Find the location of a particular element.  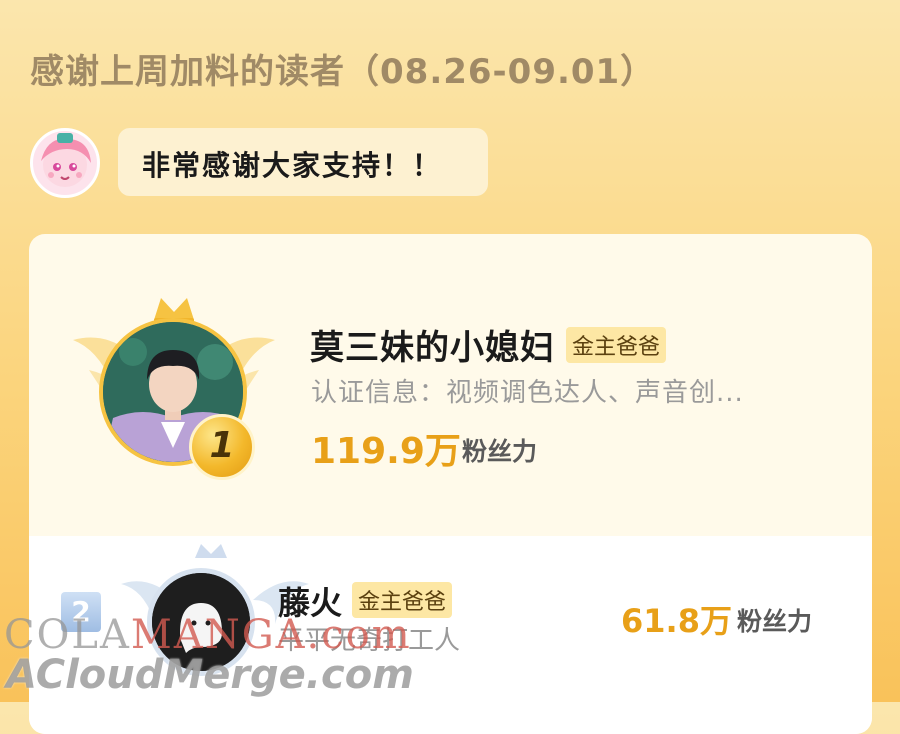

mascot-avatar-icon is located at coordinates (65, 163).